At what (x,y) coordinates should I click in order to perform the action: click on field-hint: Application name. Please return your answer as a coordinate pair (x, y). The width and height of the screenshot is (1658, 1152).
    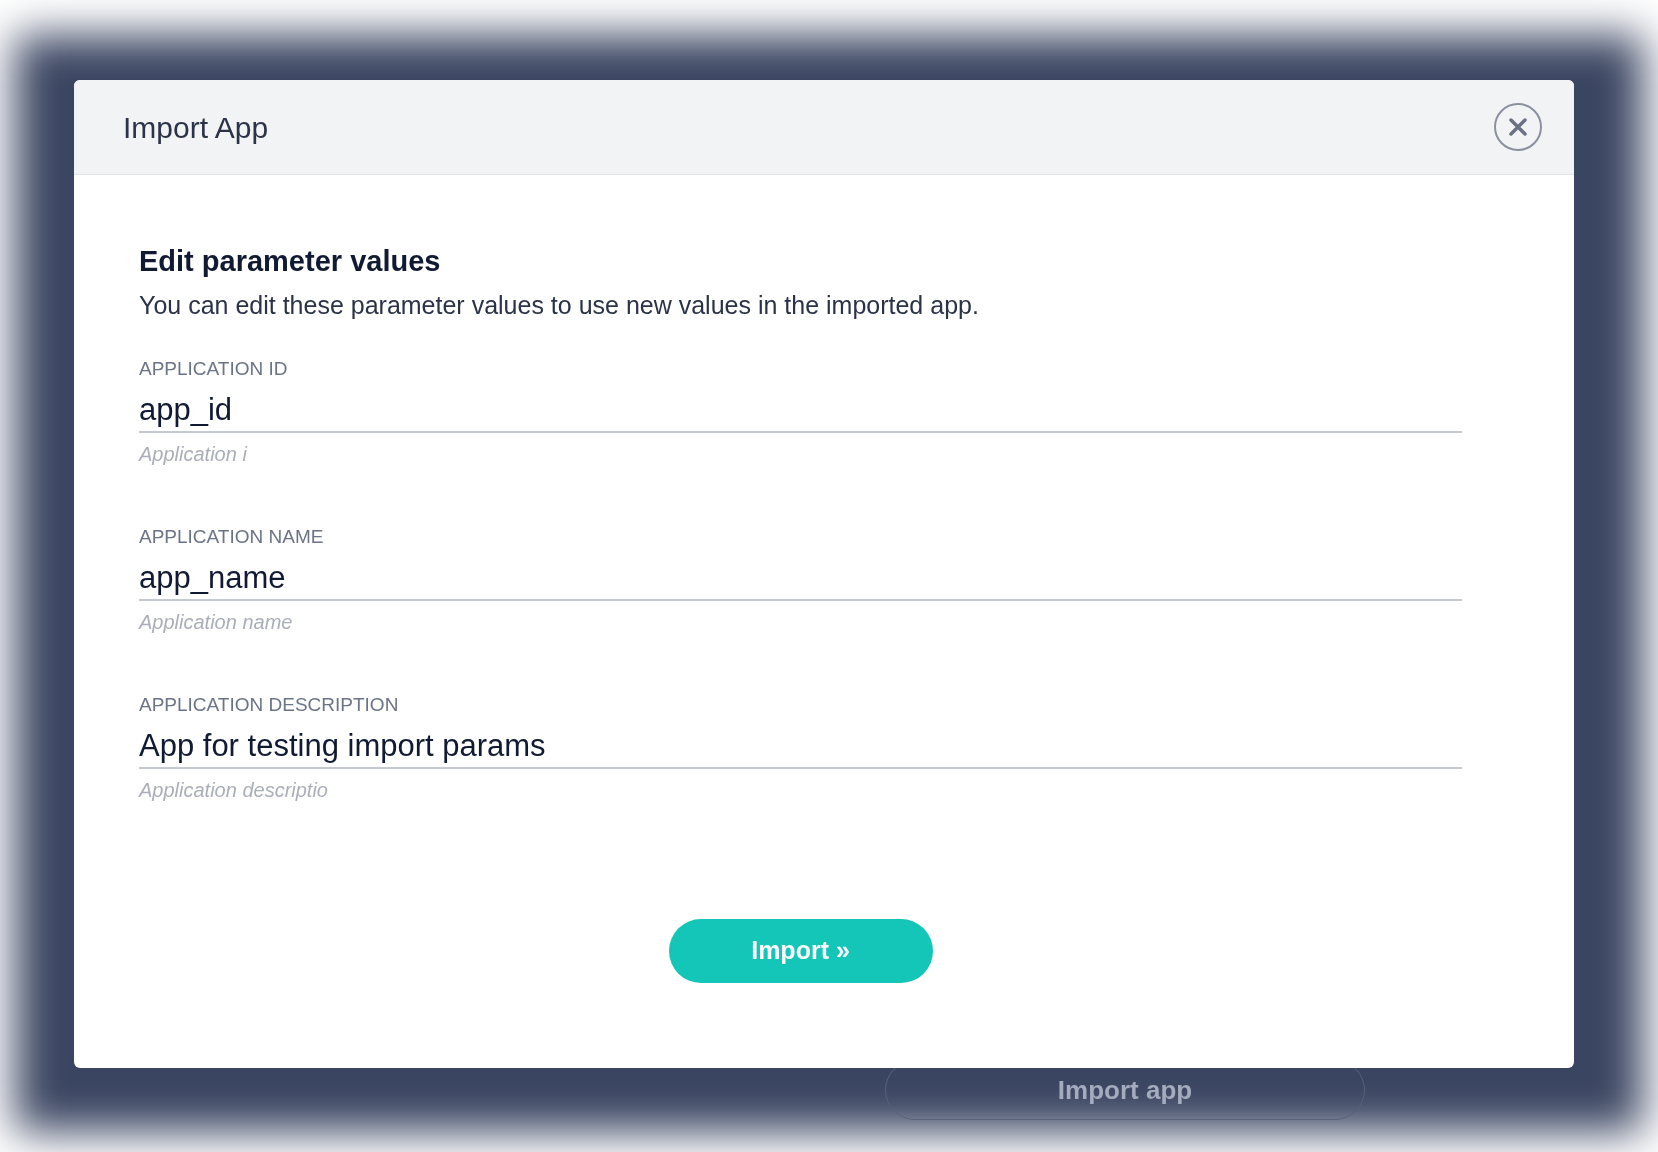
    Looking at the image, I should click on (216, 622).